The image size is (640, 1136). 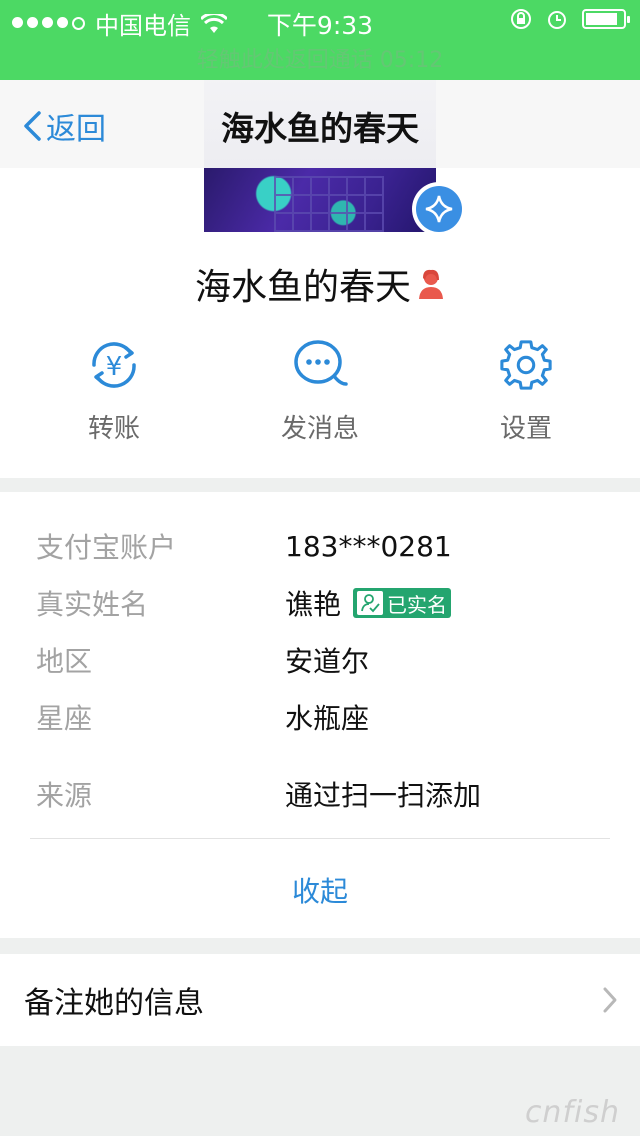 What do you see at coordinates (113, 429) in the screenshot?
I see `transfer-label: 转账` at bounding box center [113, 429].